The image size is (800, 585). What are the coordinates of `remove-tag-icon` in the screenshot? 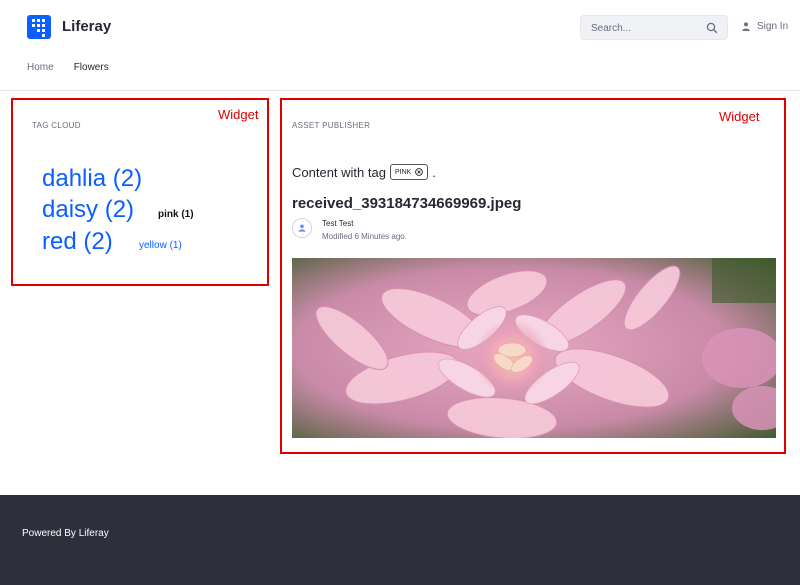 It's located at (419, 172).